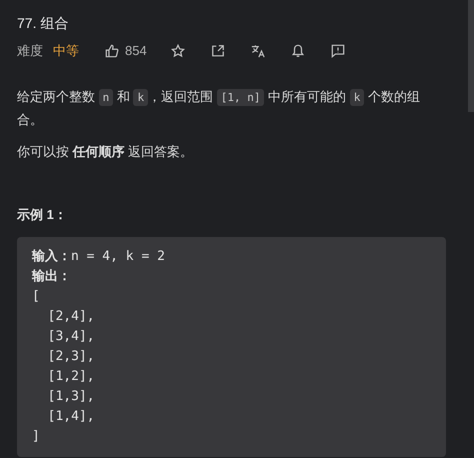  I want to click on description-paragraph: 你可以按 任何顺序 返回答案。, so click(105, 152).